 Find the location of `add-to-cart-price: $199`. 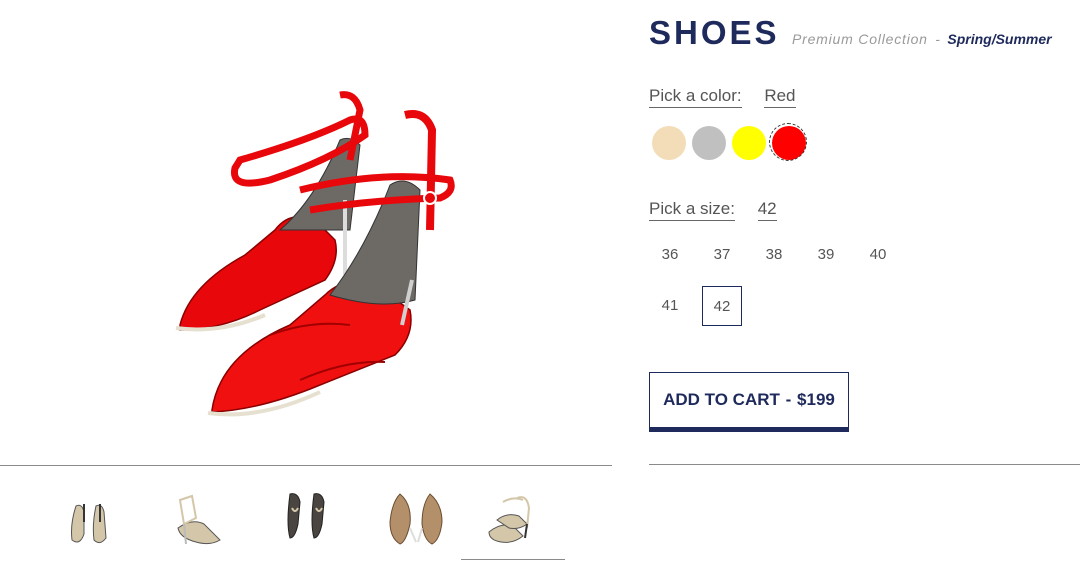

add-to-cart-price: $199 is located at coordinates (816, 399).